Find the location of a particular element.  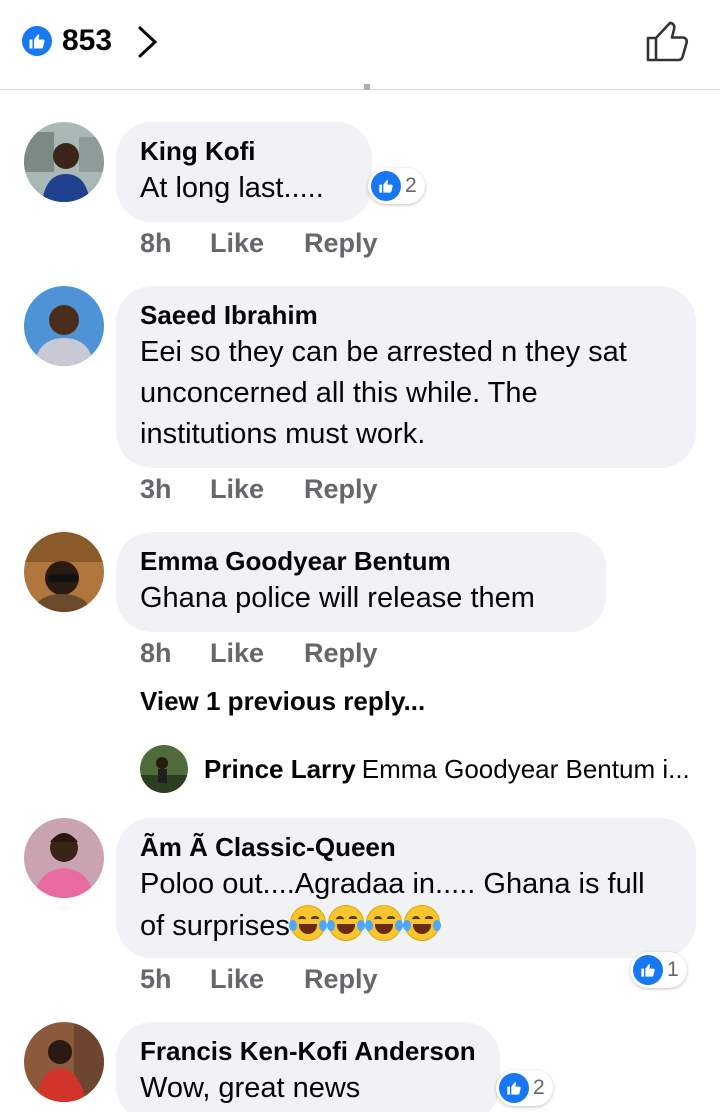

laughing-emoji-icon is located at coordinates (365, 923).